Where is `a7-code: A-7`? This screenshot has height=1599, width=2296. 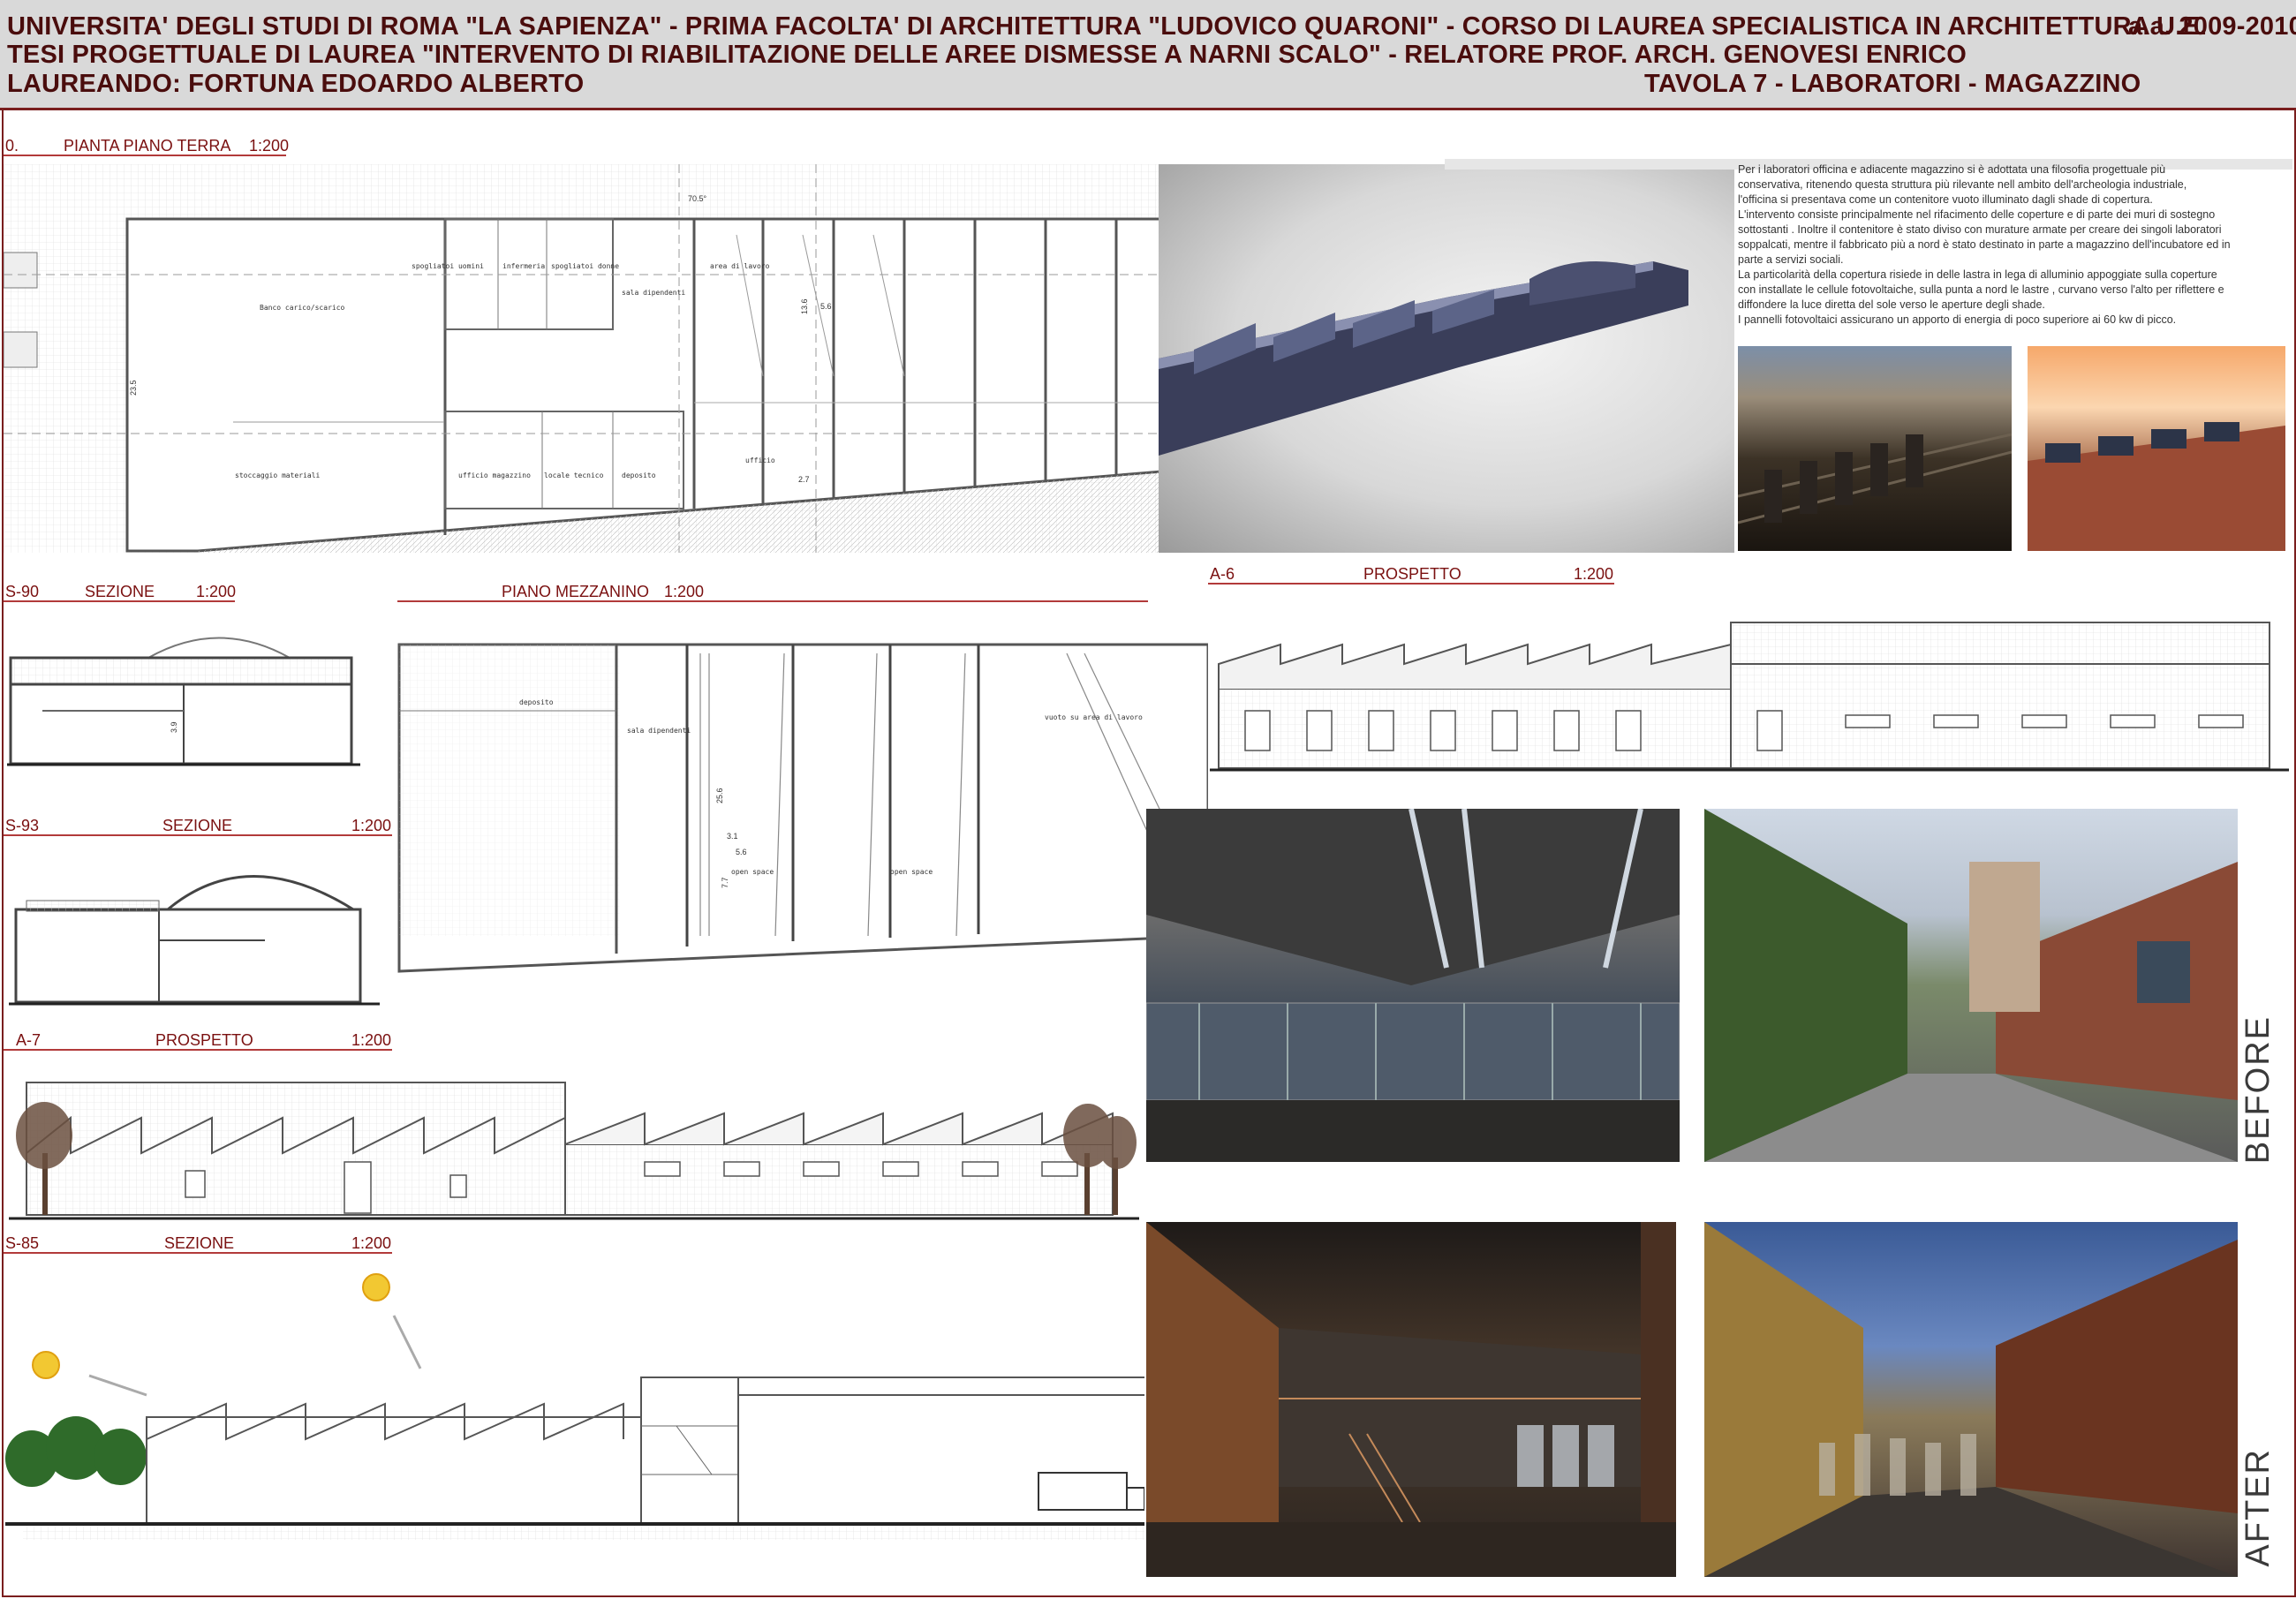
a7-code: A-7 is located at coordinates (29, 1040).